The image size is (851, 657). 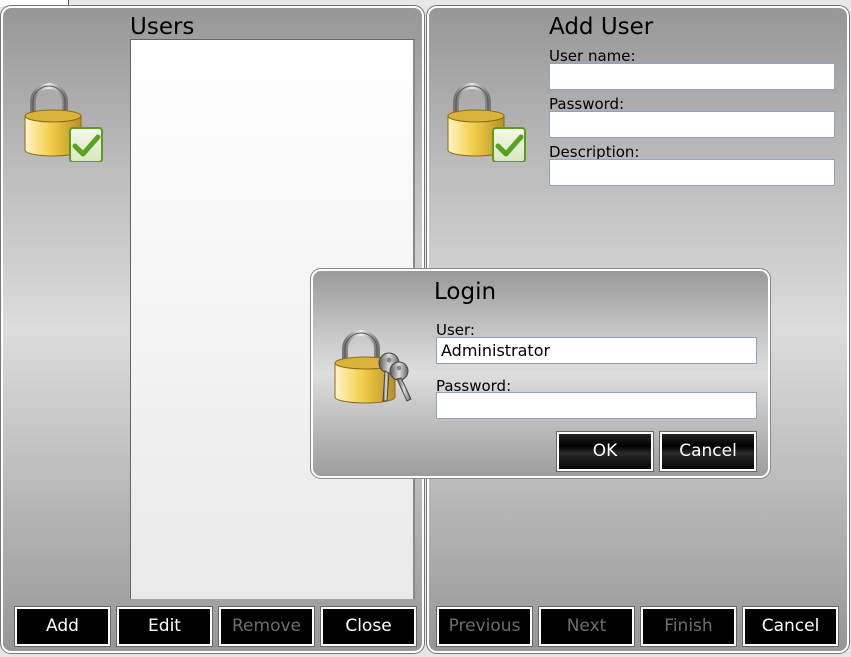 What do you see at coordinates (708, 451) in the screenshot?
I see `login-cancel-button: Cancel` at bounding box center [708, 451].